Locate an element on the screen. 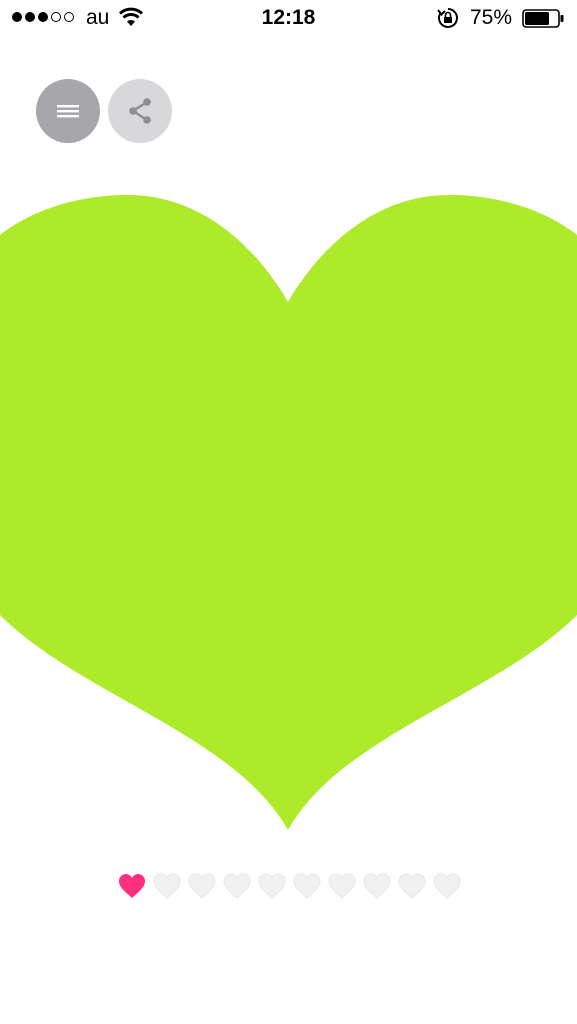 The image size is (577, 1024). page-dot-active-heart-icon is located at coordinates (132, 886).